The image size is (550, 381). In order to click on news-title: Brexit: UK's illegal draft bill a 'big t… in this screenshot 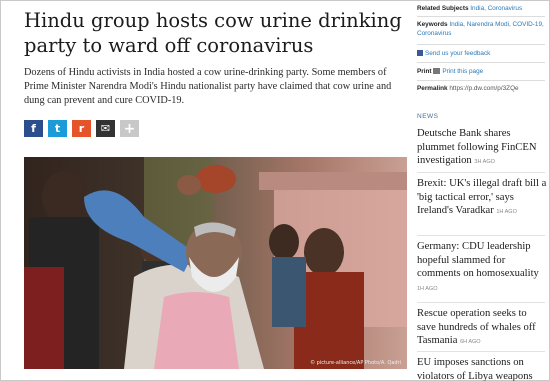, I will do `click(481, 197)`.